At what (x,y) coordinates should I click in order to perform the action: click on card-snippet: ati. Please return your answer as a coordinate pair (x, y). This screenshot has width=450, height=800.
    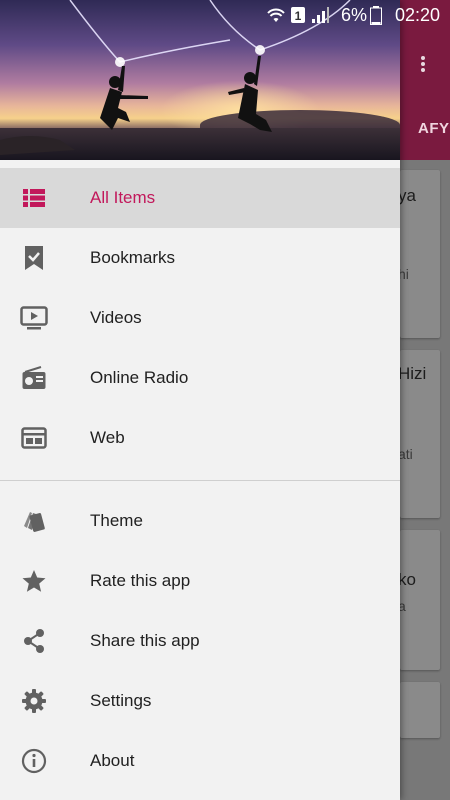
    Looking at the image, I should click on (406, 454).